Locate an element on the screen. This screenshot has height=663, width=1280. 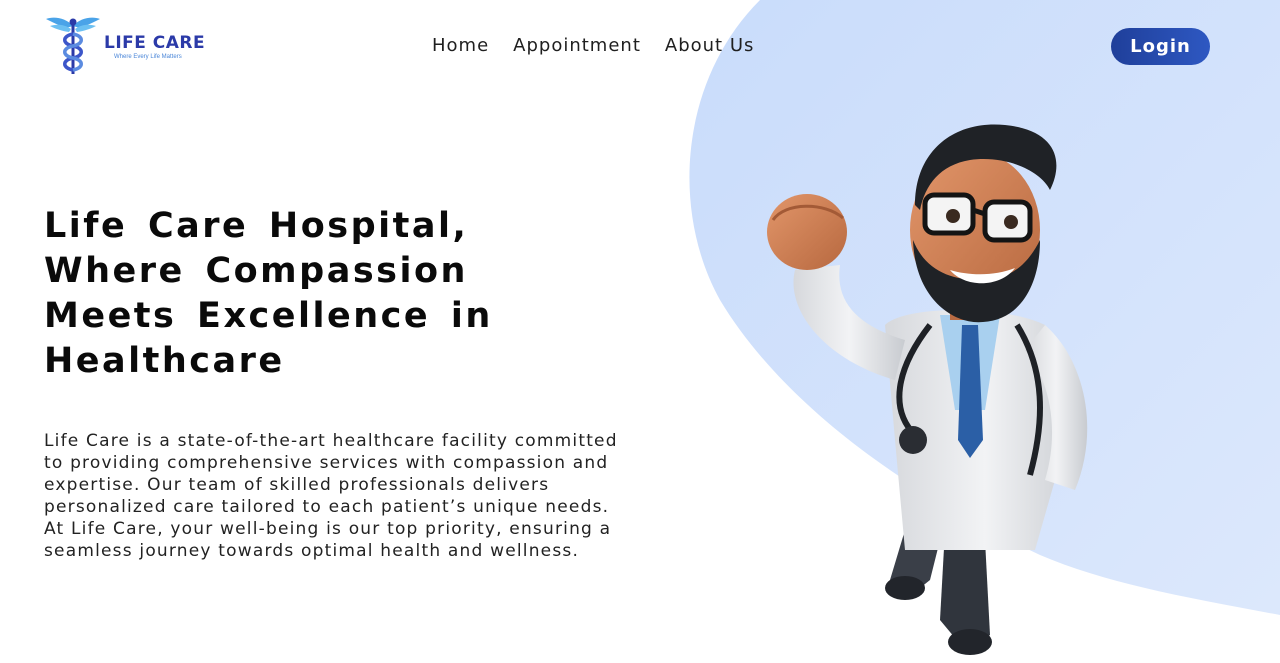
nav-home: Home is located at coordinates (460, 45).